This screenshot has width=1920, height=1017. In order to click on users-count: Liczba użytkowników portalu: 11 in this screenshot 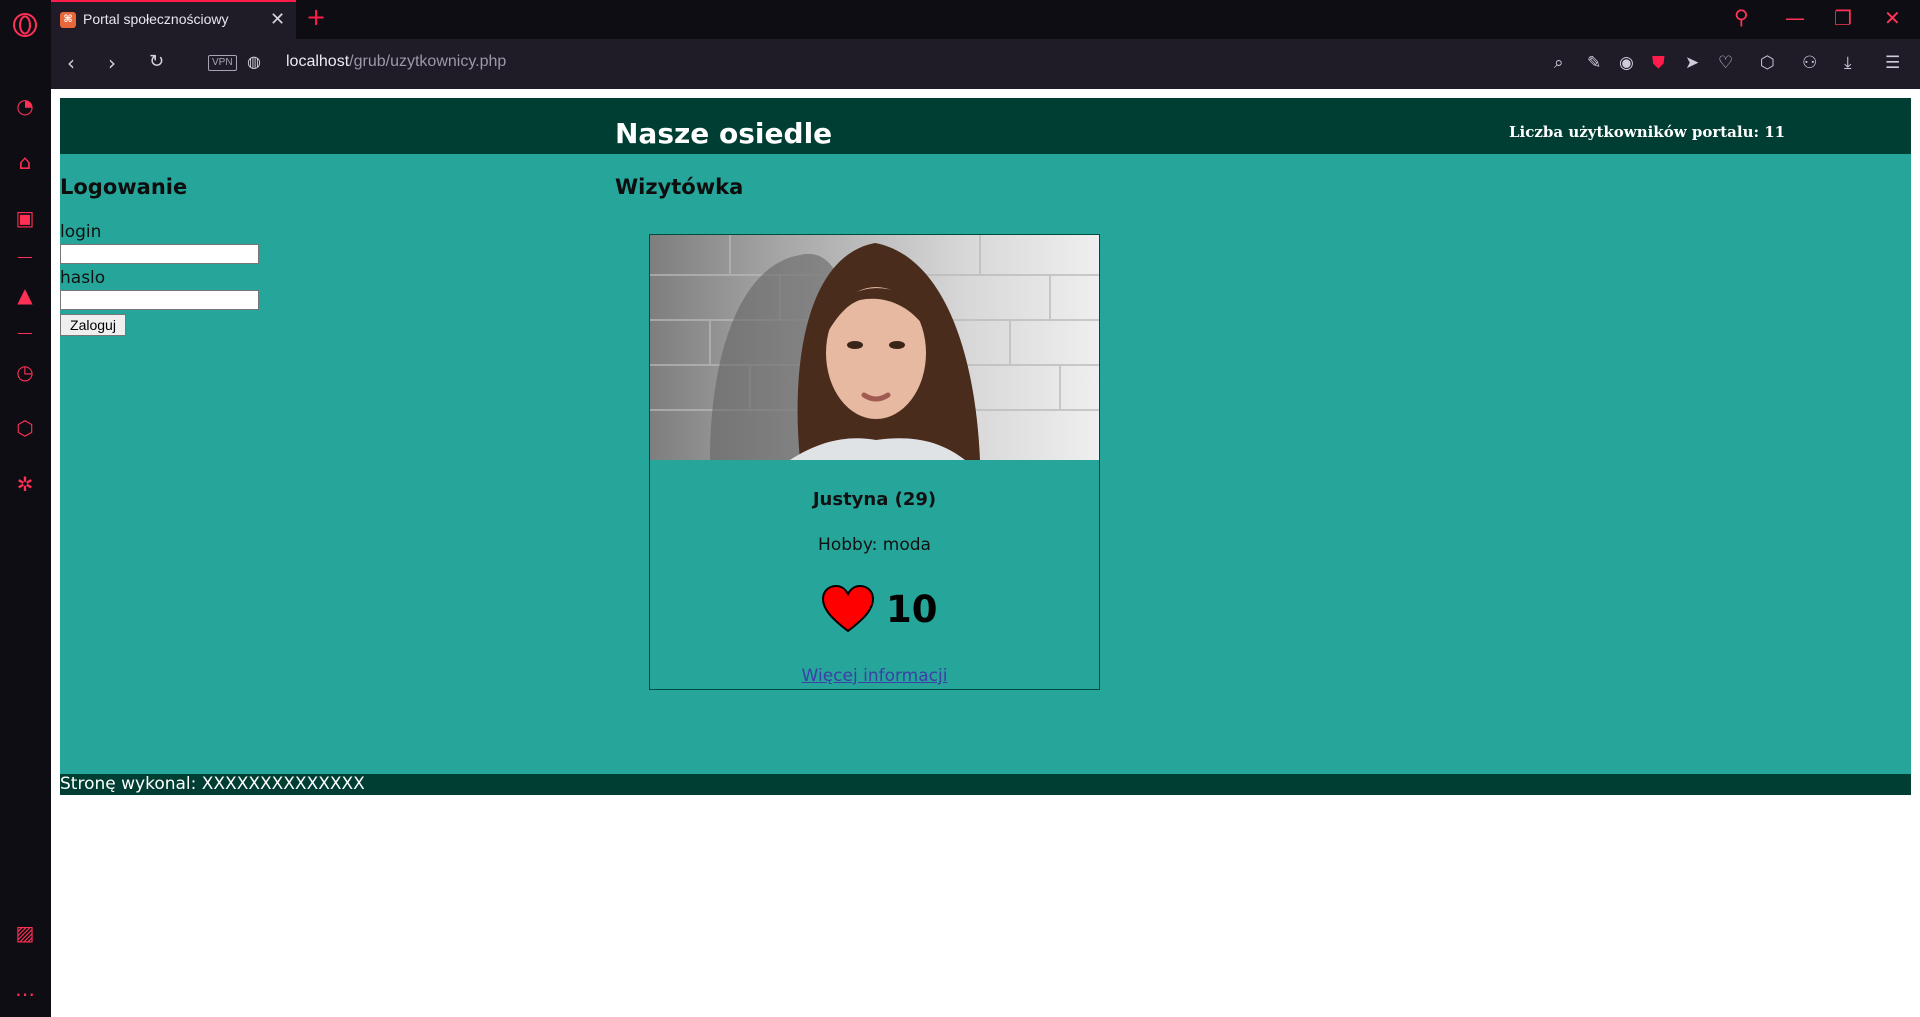, I will do `click(1647, 132)`.